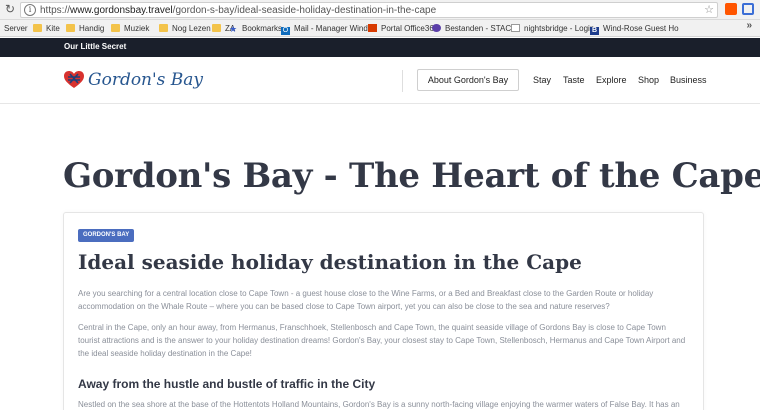  Describe the element at coordinates (709, 9) in the screenshot. I see `bookmark-star-icon: ☆` at that location.